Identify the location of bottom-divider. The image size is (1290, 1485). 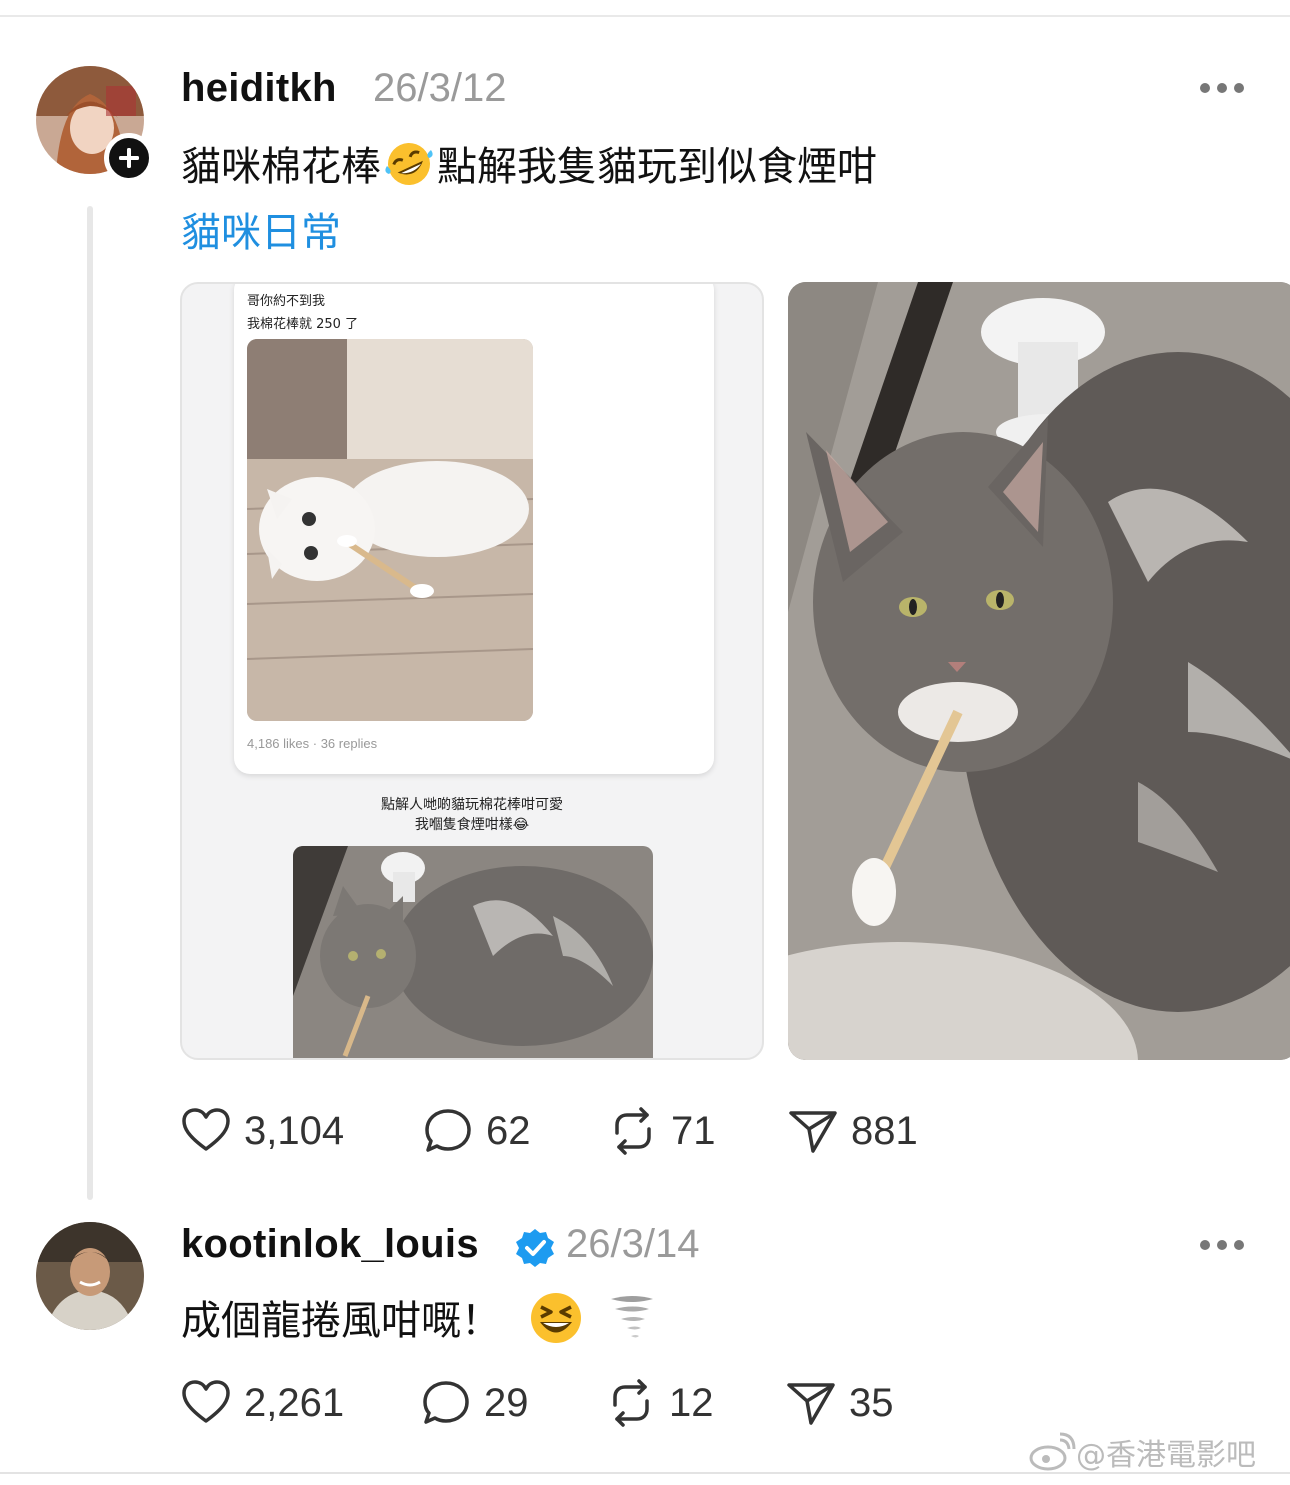
(645, 1473).